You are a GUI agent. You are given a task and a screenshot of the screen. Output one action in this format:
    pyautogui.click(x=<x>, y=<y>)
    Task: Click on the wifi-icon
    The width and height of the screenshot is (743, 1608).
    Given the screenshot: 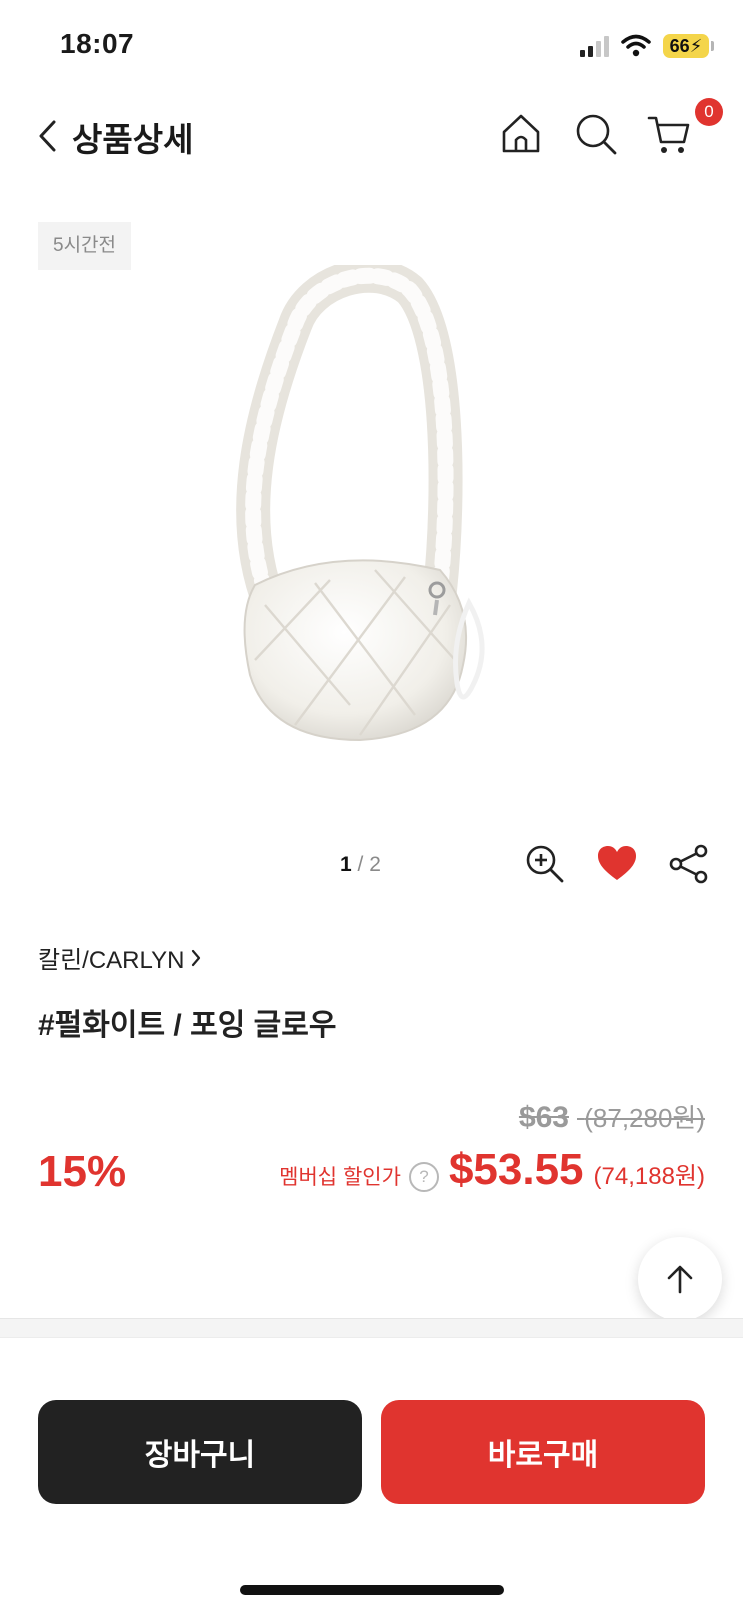 What is the action you would take?
    pyautogui.click(x=636, y=45)
    